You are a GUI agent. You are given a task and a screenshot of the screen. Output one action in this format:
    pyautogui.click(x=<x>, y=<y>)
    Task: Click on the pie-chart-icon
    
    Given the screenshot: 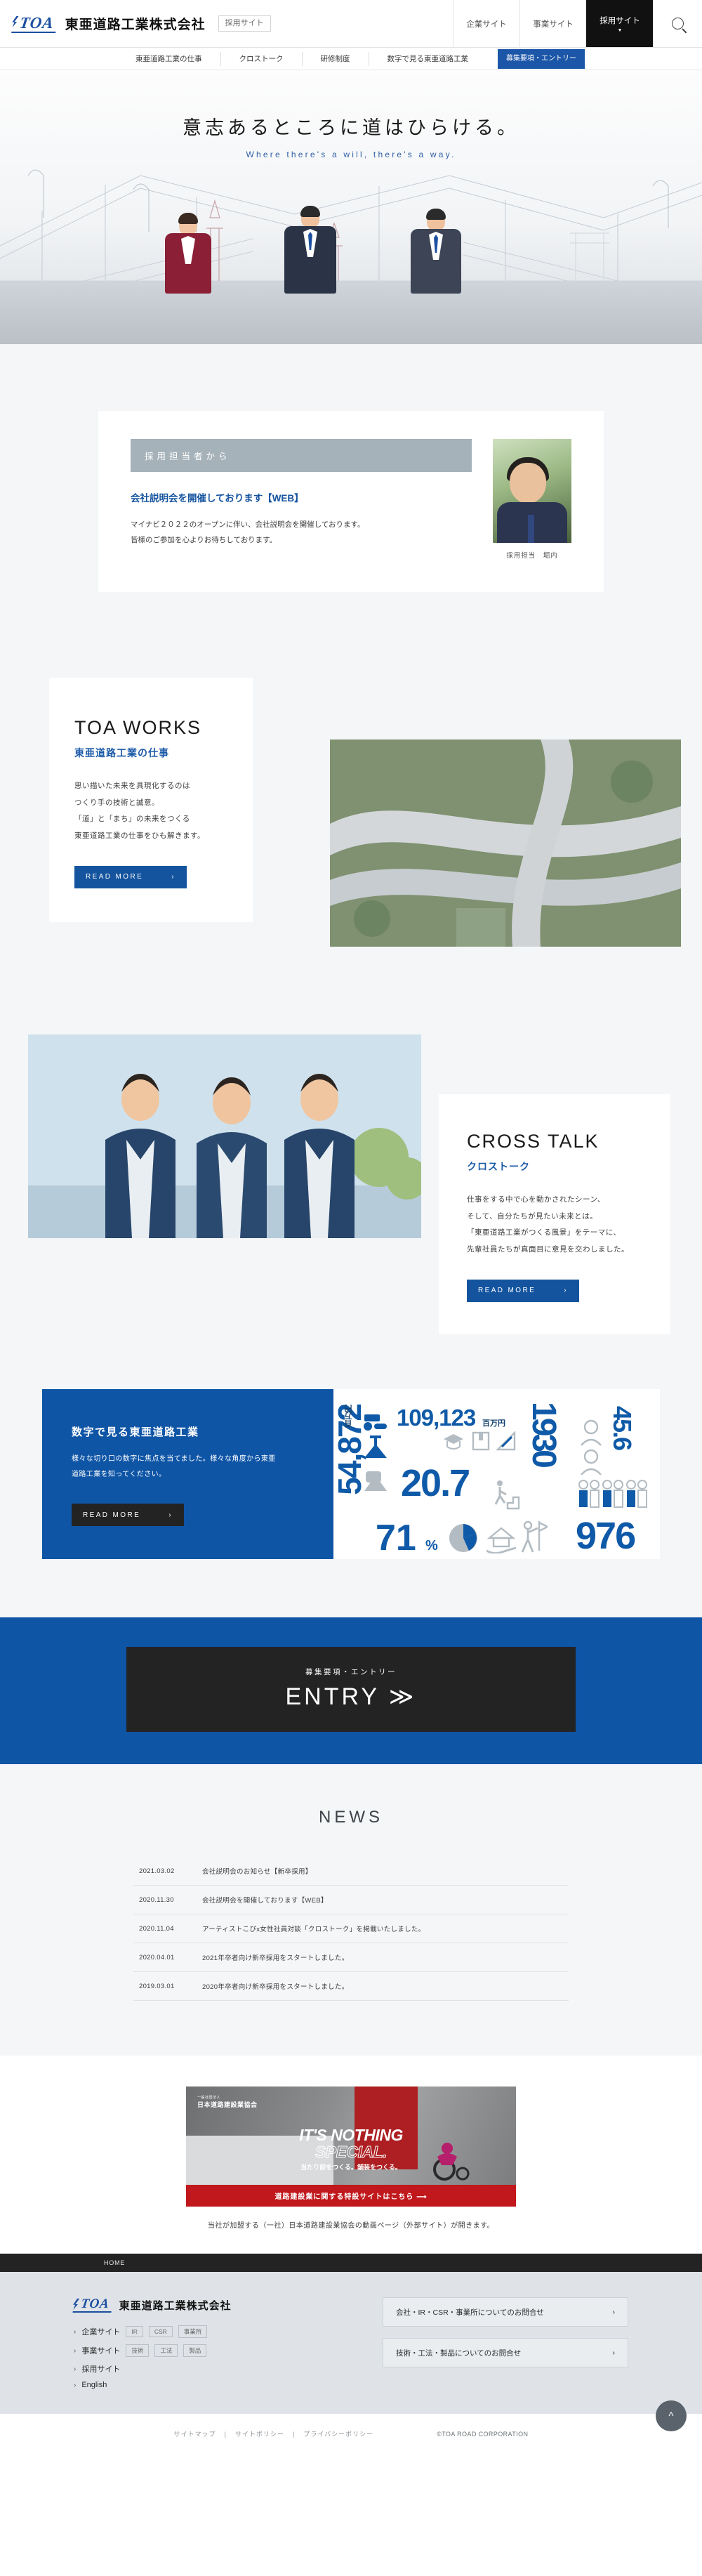 What is the action you would take?
    pyautogui.click(x=463, y=1538)
    